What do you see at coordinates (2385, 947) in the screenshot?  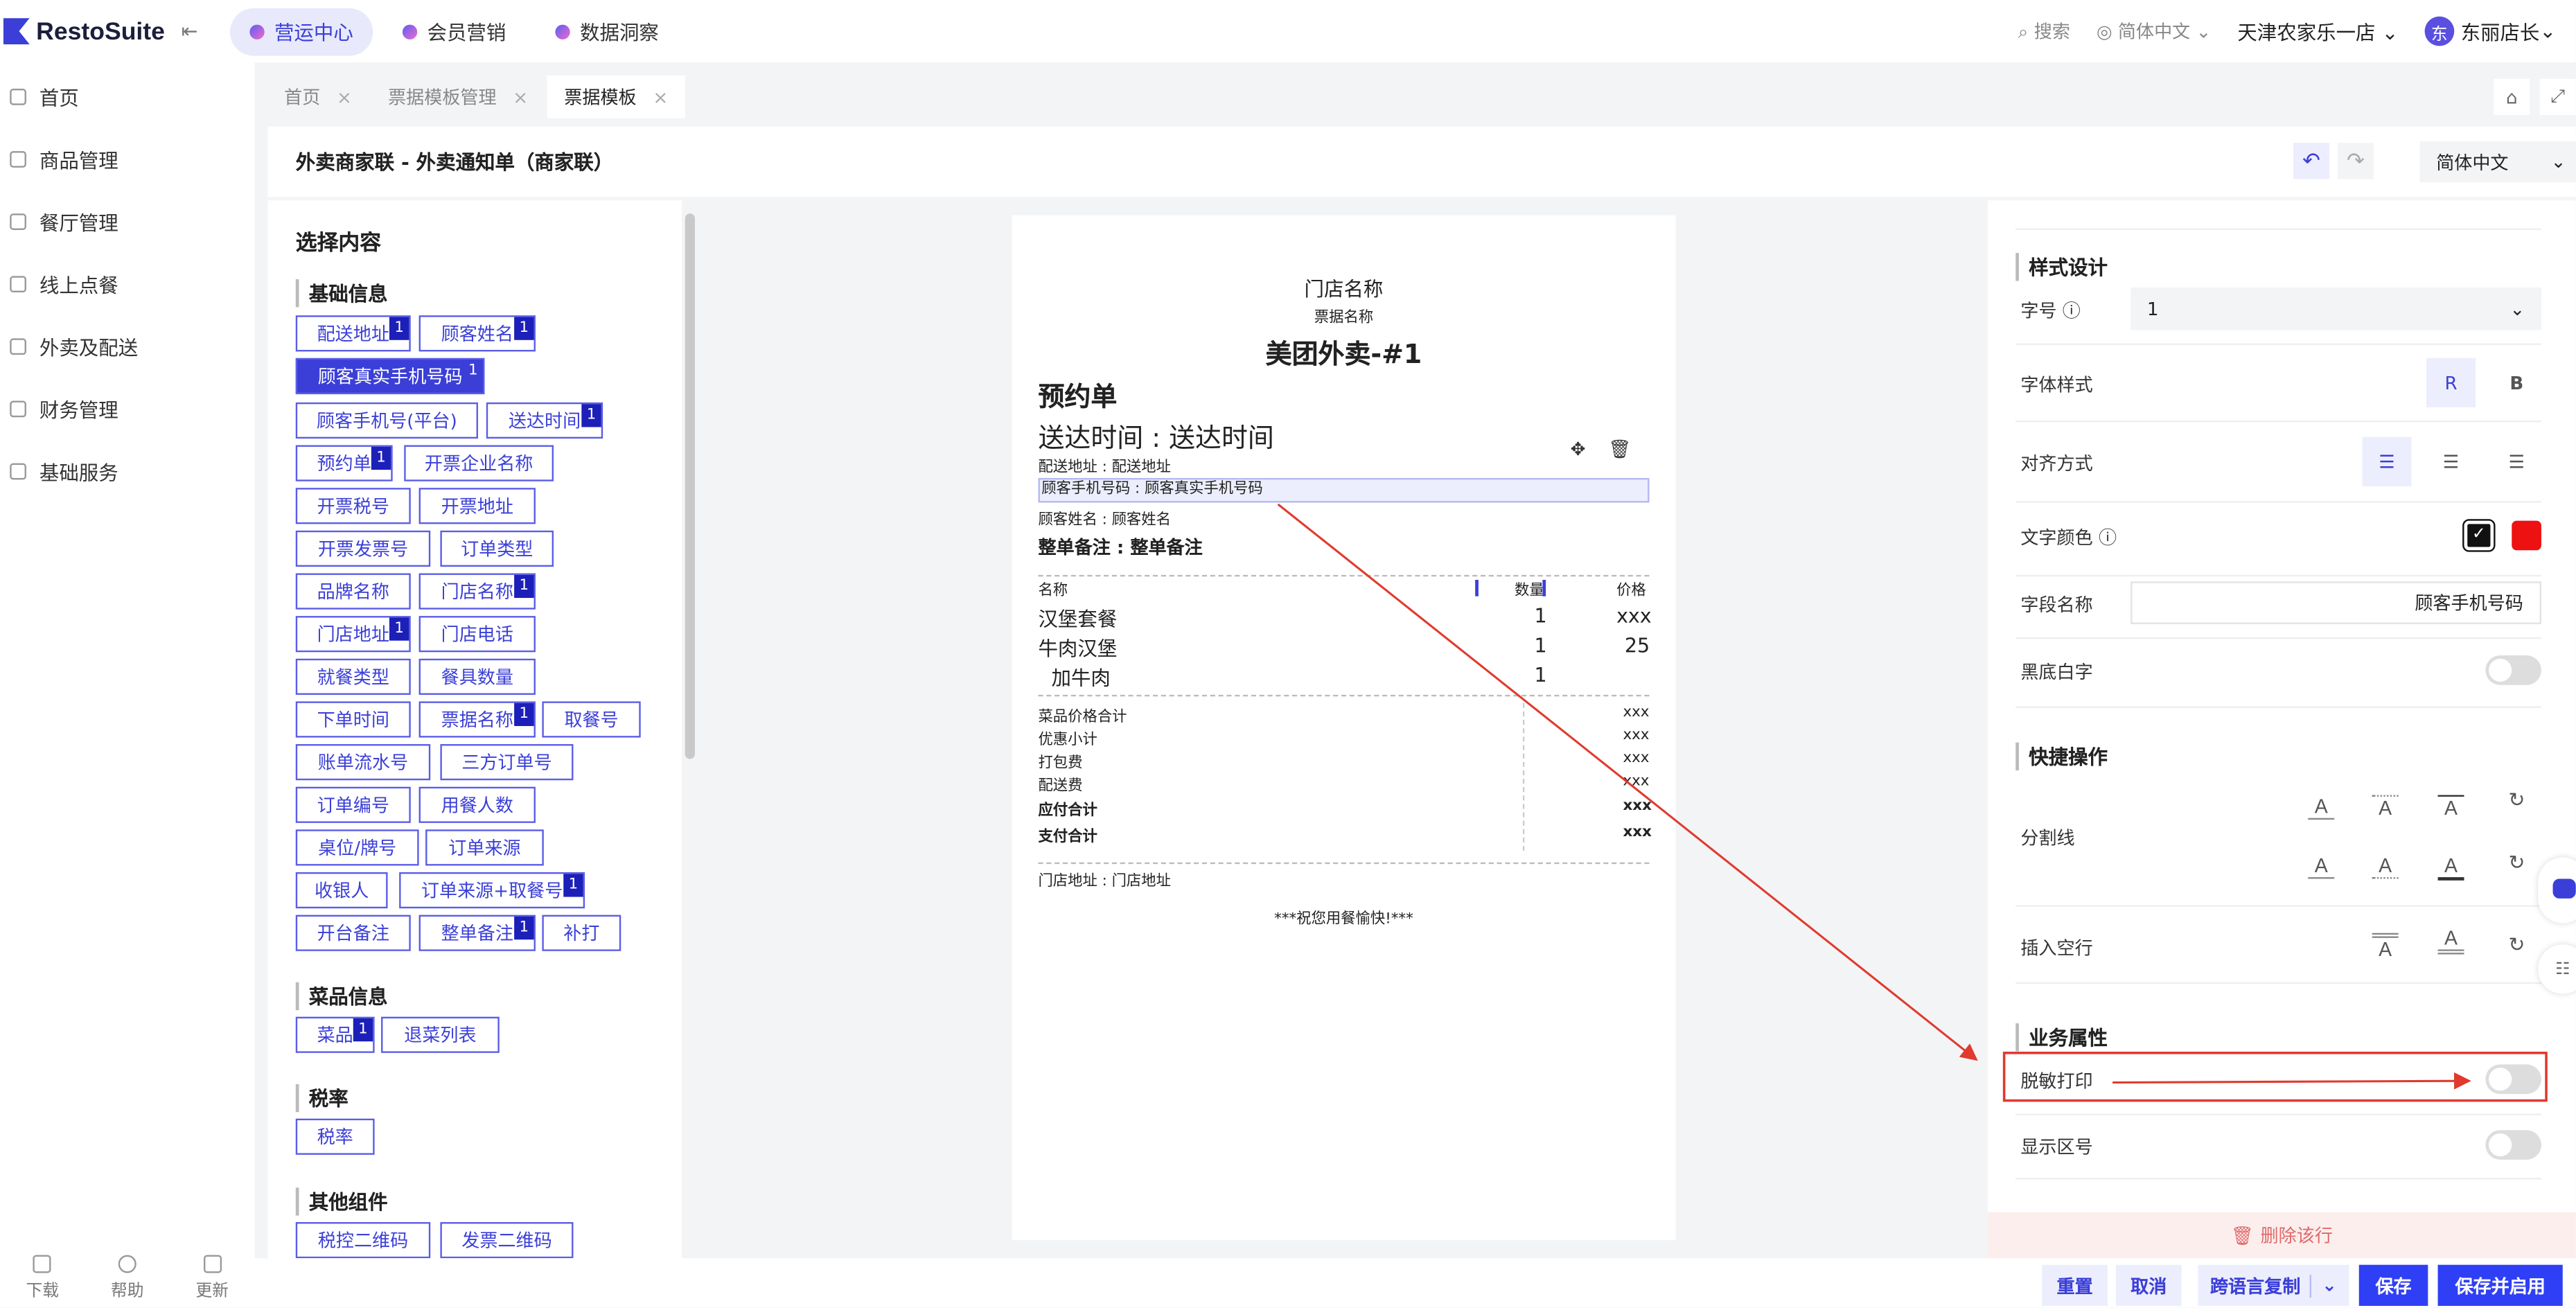 I see `insert-blank-above-icon: A` at bounding box center [2385, 947].